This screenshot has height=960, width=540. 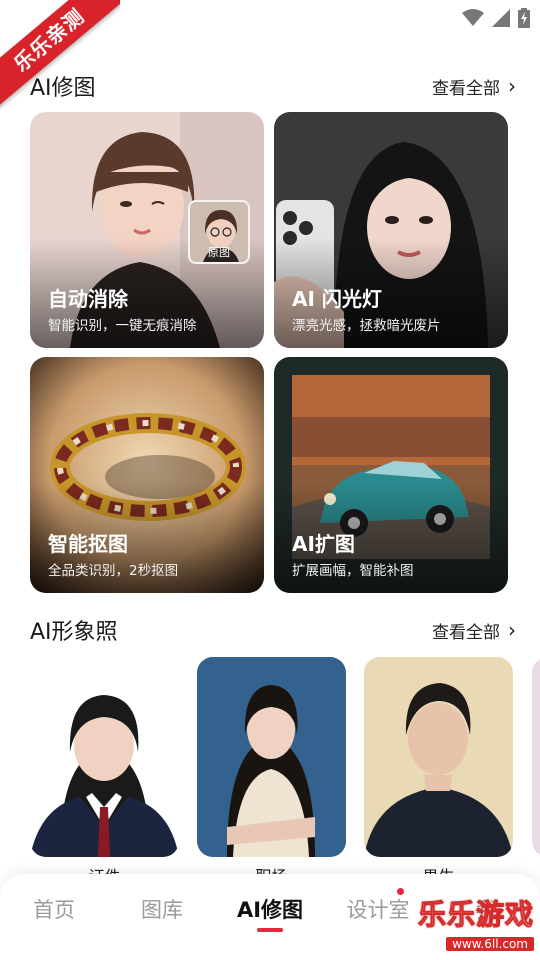 I want to click on id-photo-woman-image, so click(x=104, y=757).